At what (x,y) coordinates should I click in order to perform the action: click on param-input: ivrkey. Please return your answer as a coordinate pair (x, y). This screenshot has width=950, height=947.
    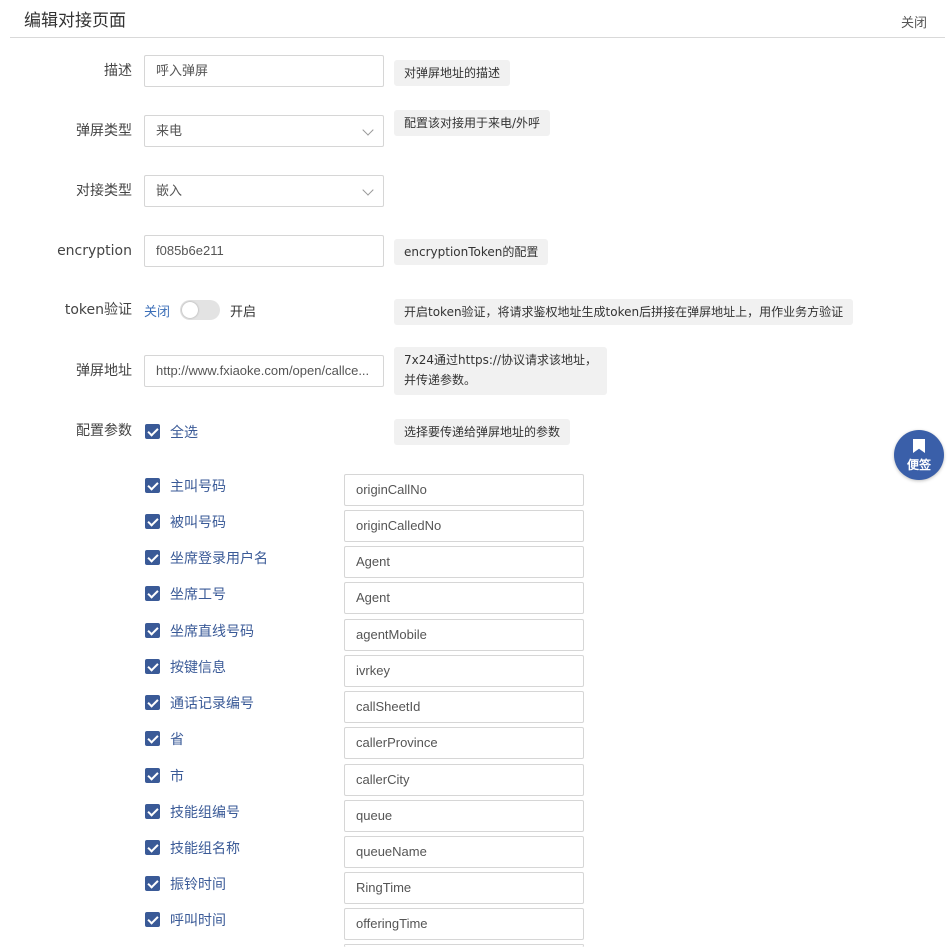
    Looking at the image, I should click on (464, 671).